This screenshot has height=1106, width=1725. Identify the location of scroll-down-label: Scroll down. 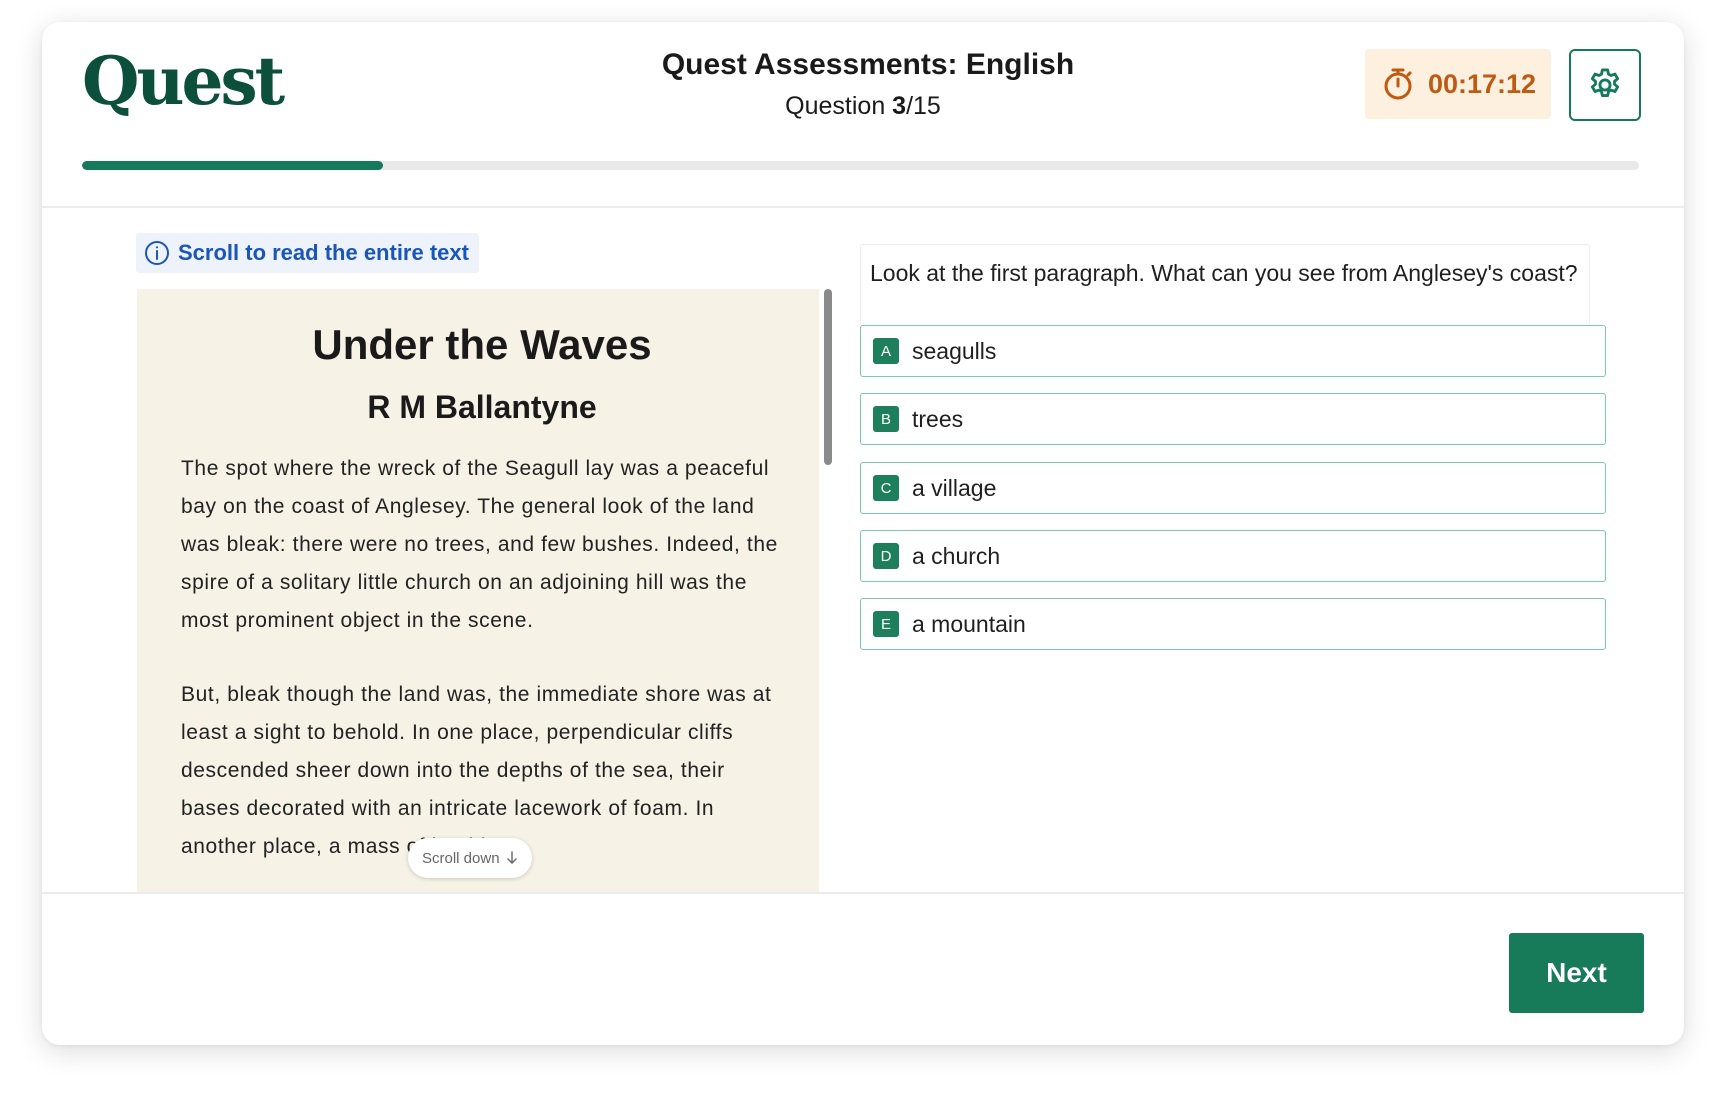
(461, 858).